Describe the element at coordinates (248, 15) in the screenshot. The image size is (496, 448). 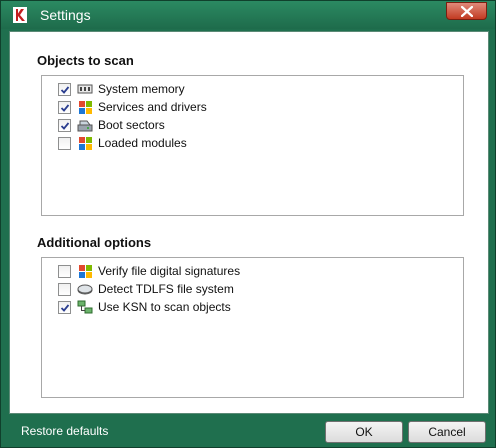
I see `title-bar: Settings` at that location.